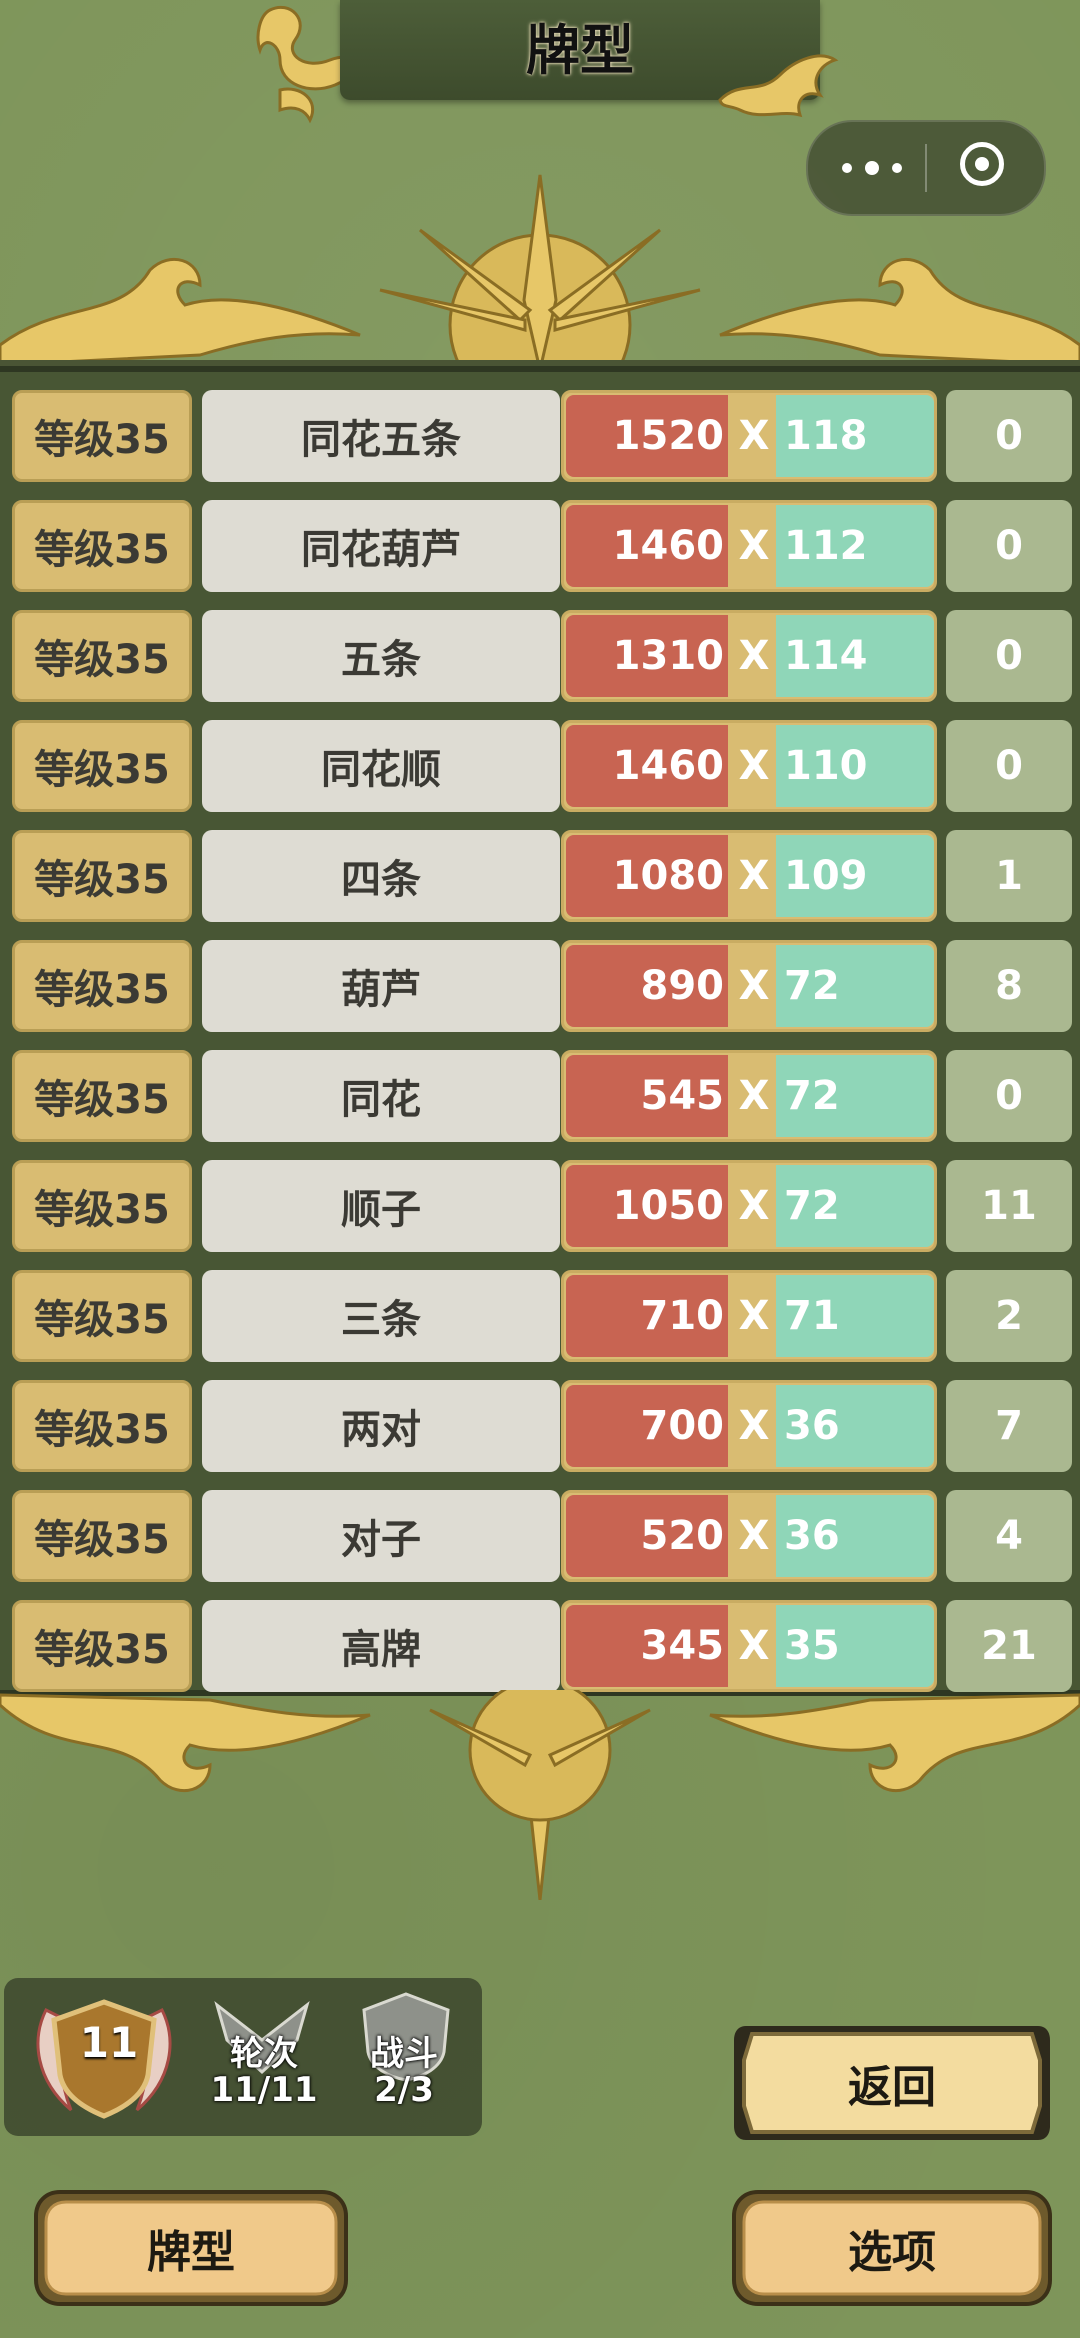 The height and width of the screenshot is (2338, 1080). Describe the element at coordinates (404, 2090) in the screenshot. I see `battle-value: 2/3` at that location.